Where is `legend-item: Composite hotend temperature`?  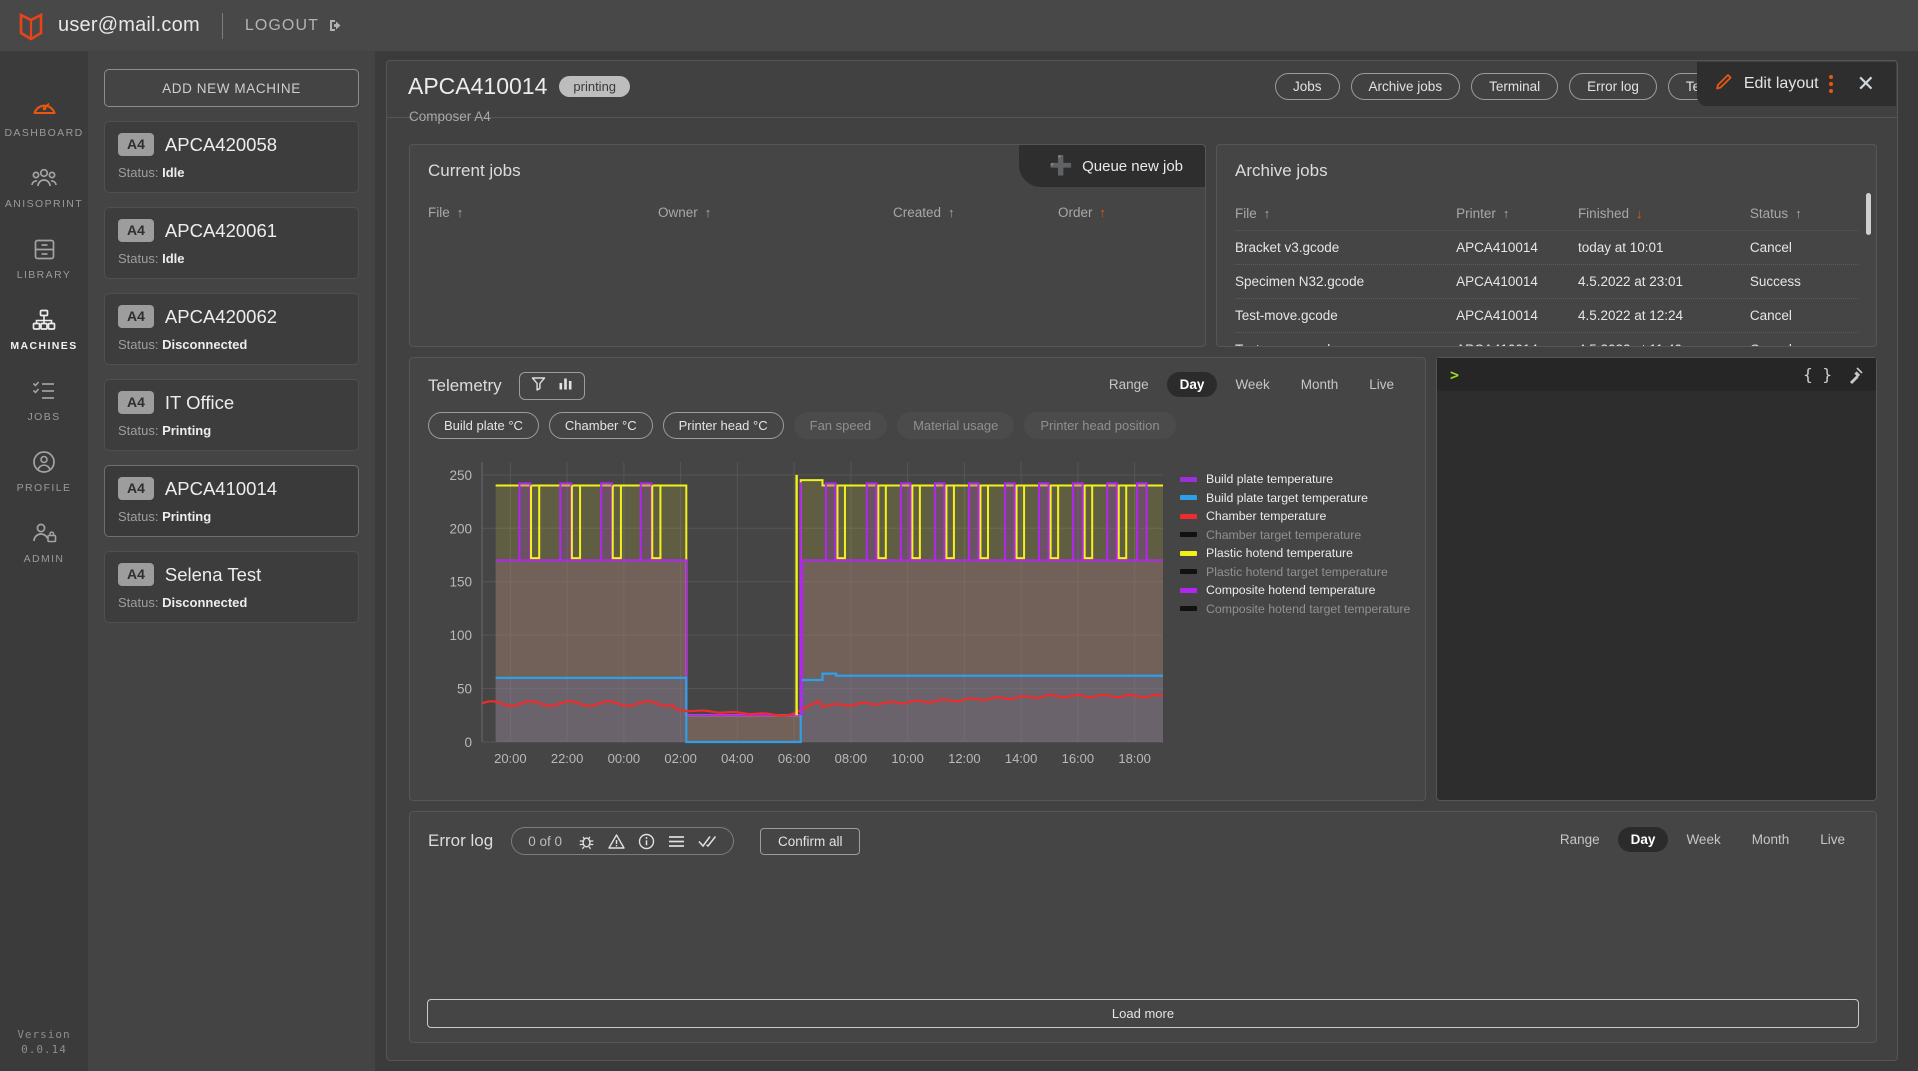 legend-item: Composite hotend temperature is located at coordinates (1295, 590).